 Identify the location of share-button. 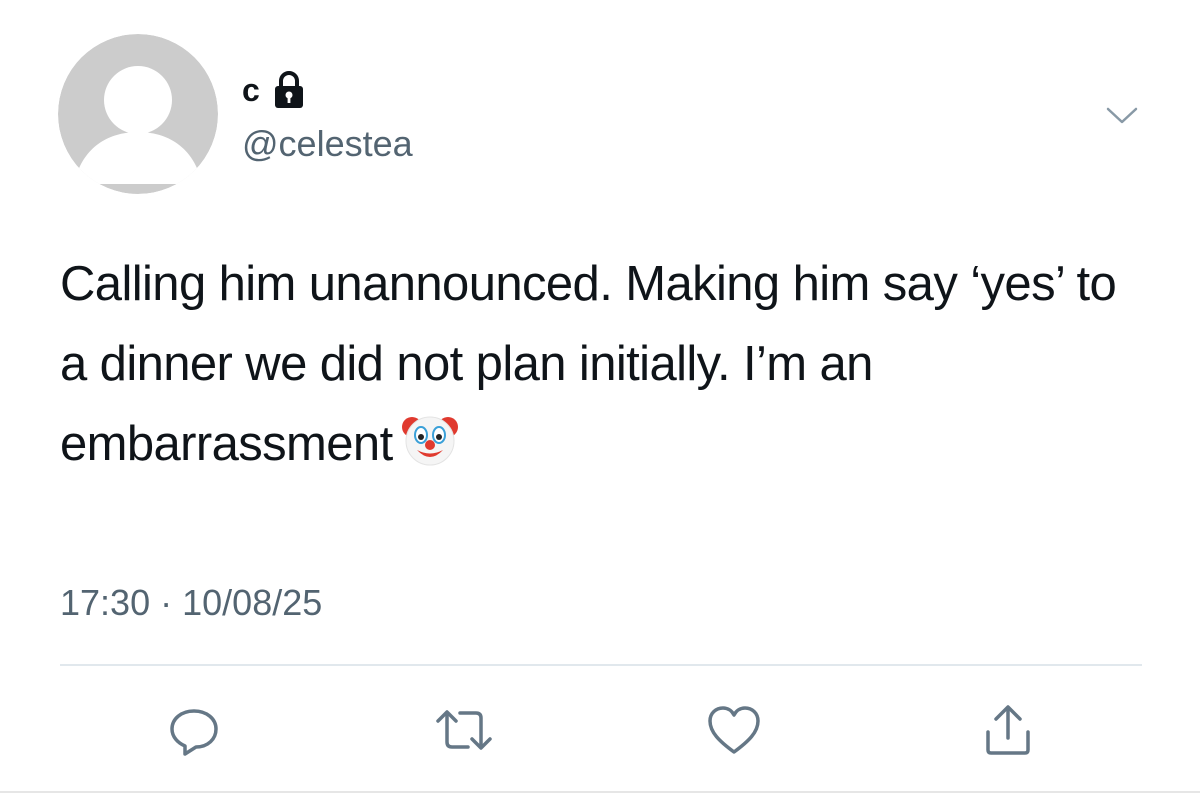
(1008, 730).